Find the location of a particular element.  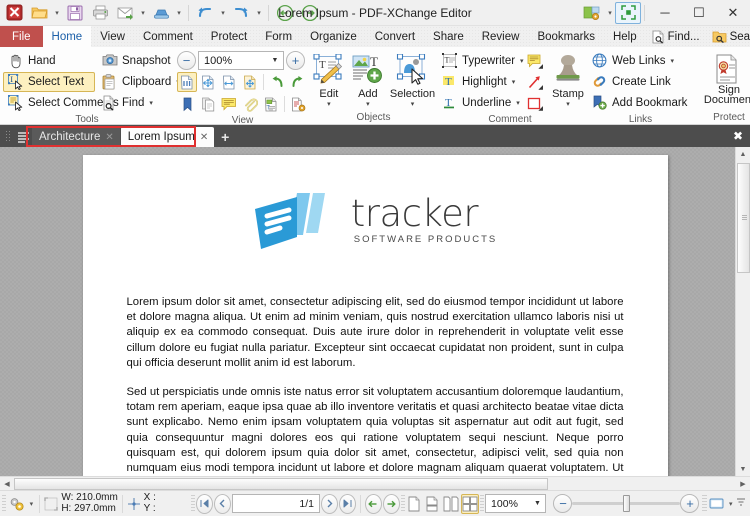

fit-width-icon is located at coordinates (208, 82).